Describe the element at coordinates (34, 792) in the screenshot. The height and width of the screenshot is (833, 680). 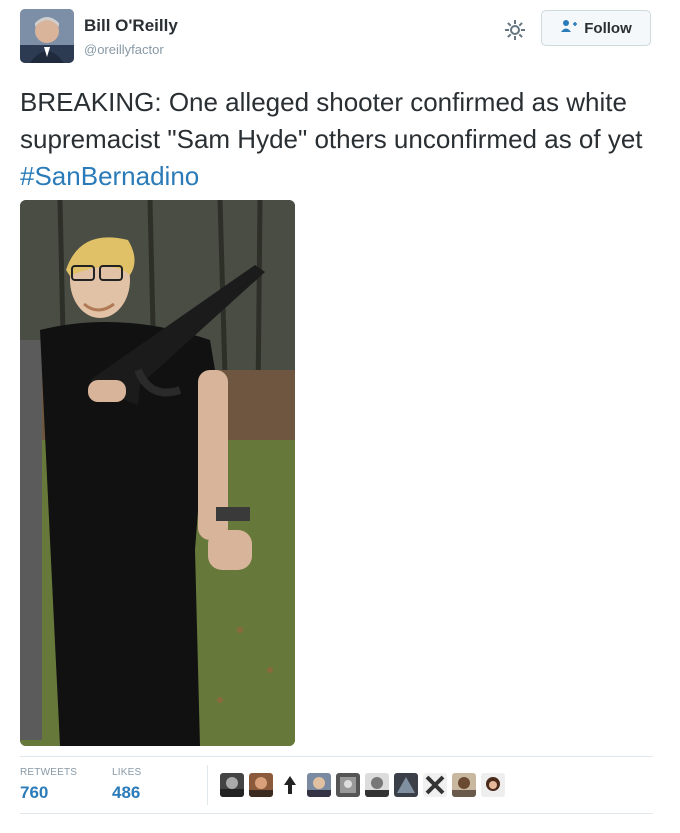
I see `retweets-count: 760` at that location.